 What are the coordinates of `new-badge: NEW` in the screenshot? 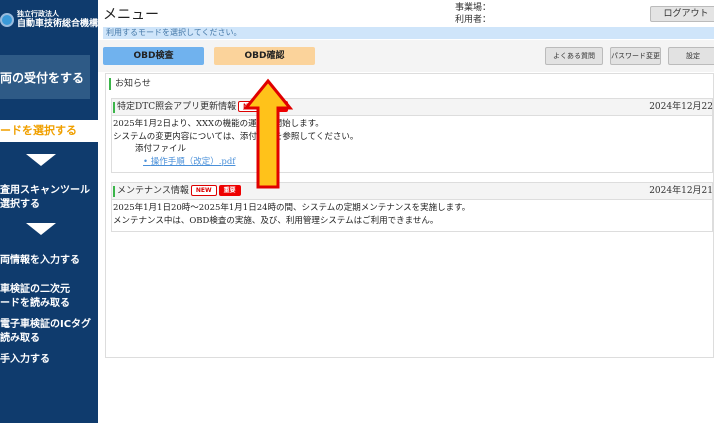 It's located at (203, 190).